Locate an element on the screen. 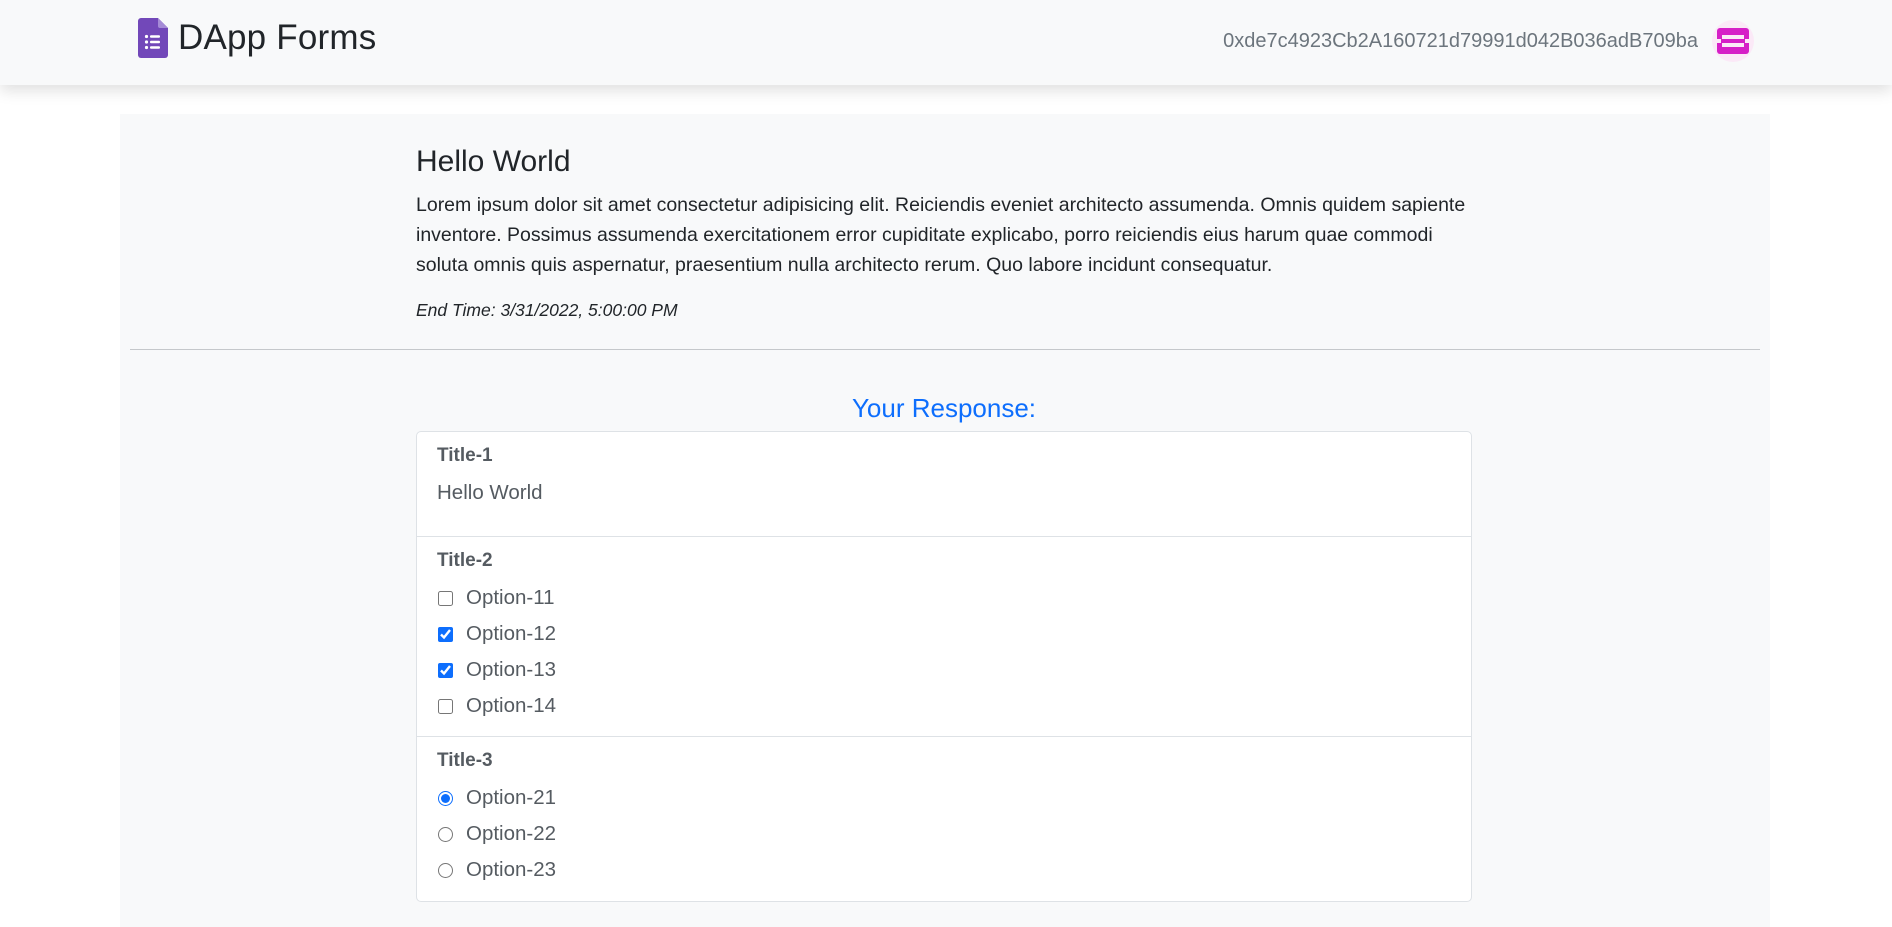 Image resolution: width=1892 pixels, height=927 pixels. question-1: Title-1 Hello World is located at coordinates (944, 484).